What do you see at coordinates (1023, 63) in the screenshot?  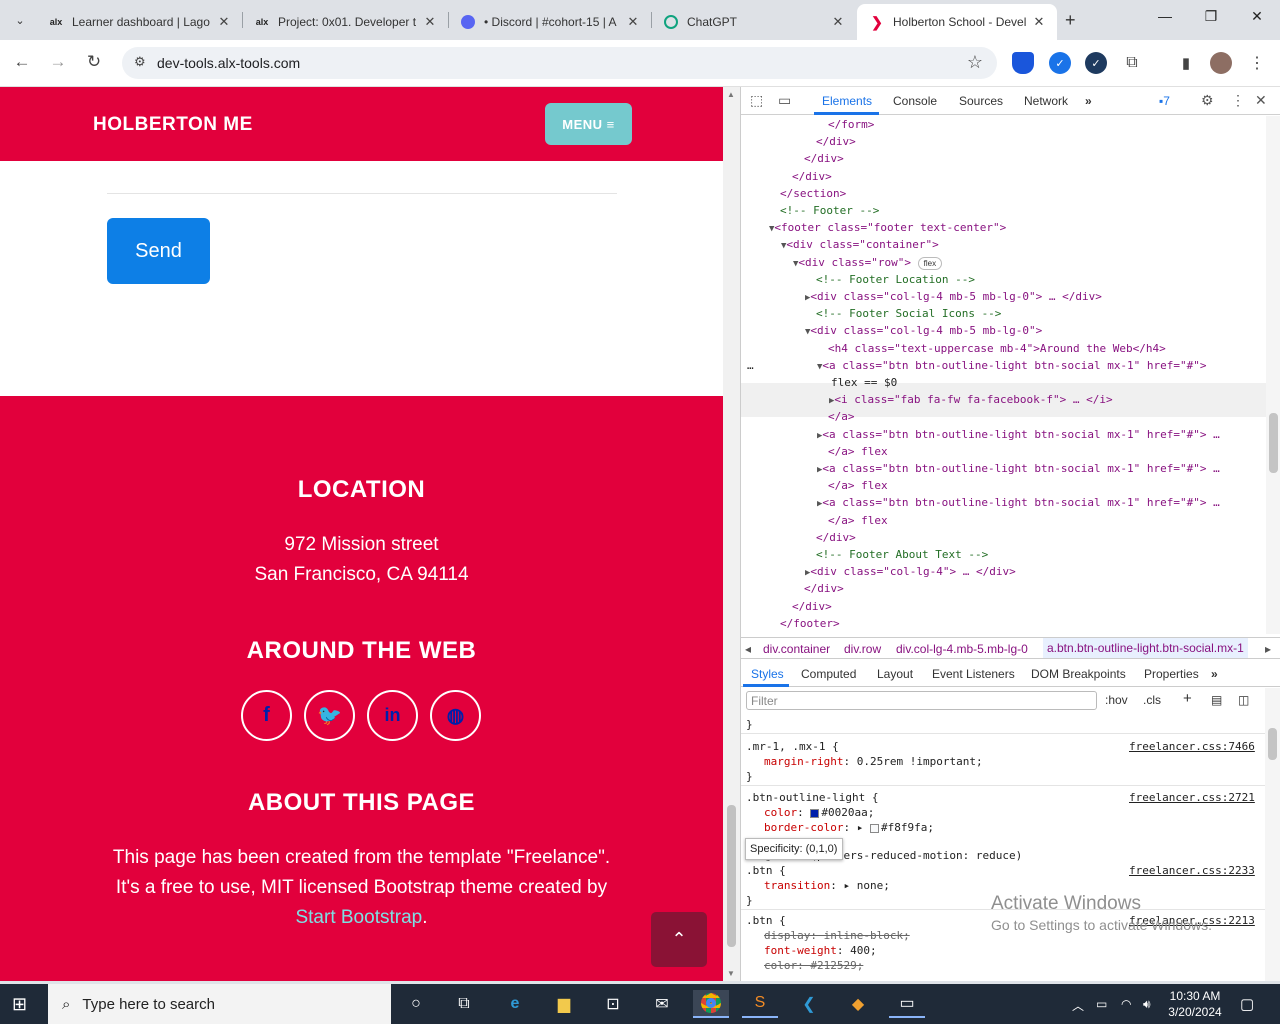 I see `bitwarden-shield-icon` at bounding box center [1023, 63].